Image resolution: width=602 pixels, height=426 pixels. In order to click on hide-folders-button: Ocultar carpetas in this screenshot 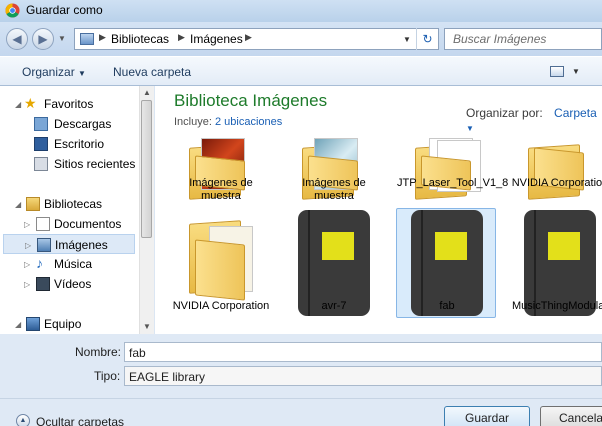, I will do `click(80, 420)`.